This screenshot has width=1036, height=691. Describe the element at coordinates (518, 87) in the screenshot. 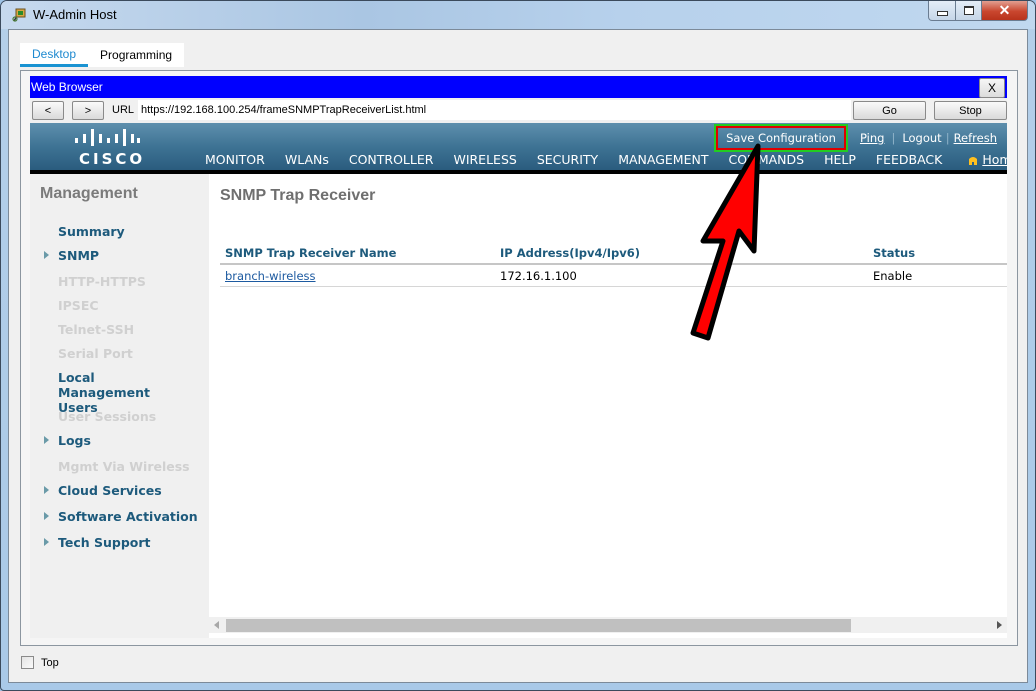

I see `browser-title-bar: Web Browser X` at that location.